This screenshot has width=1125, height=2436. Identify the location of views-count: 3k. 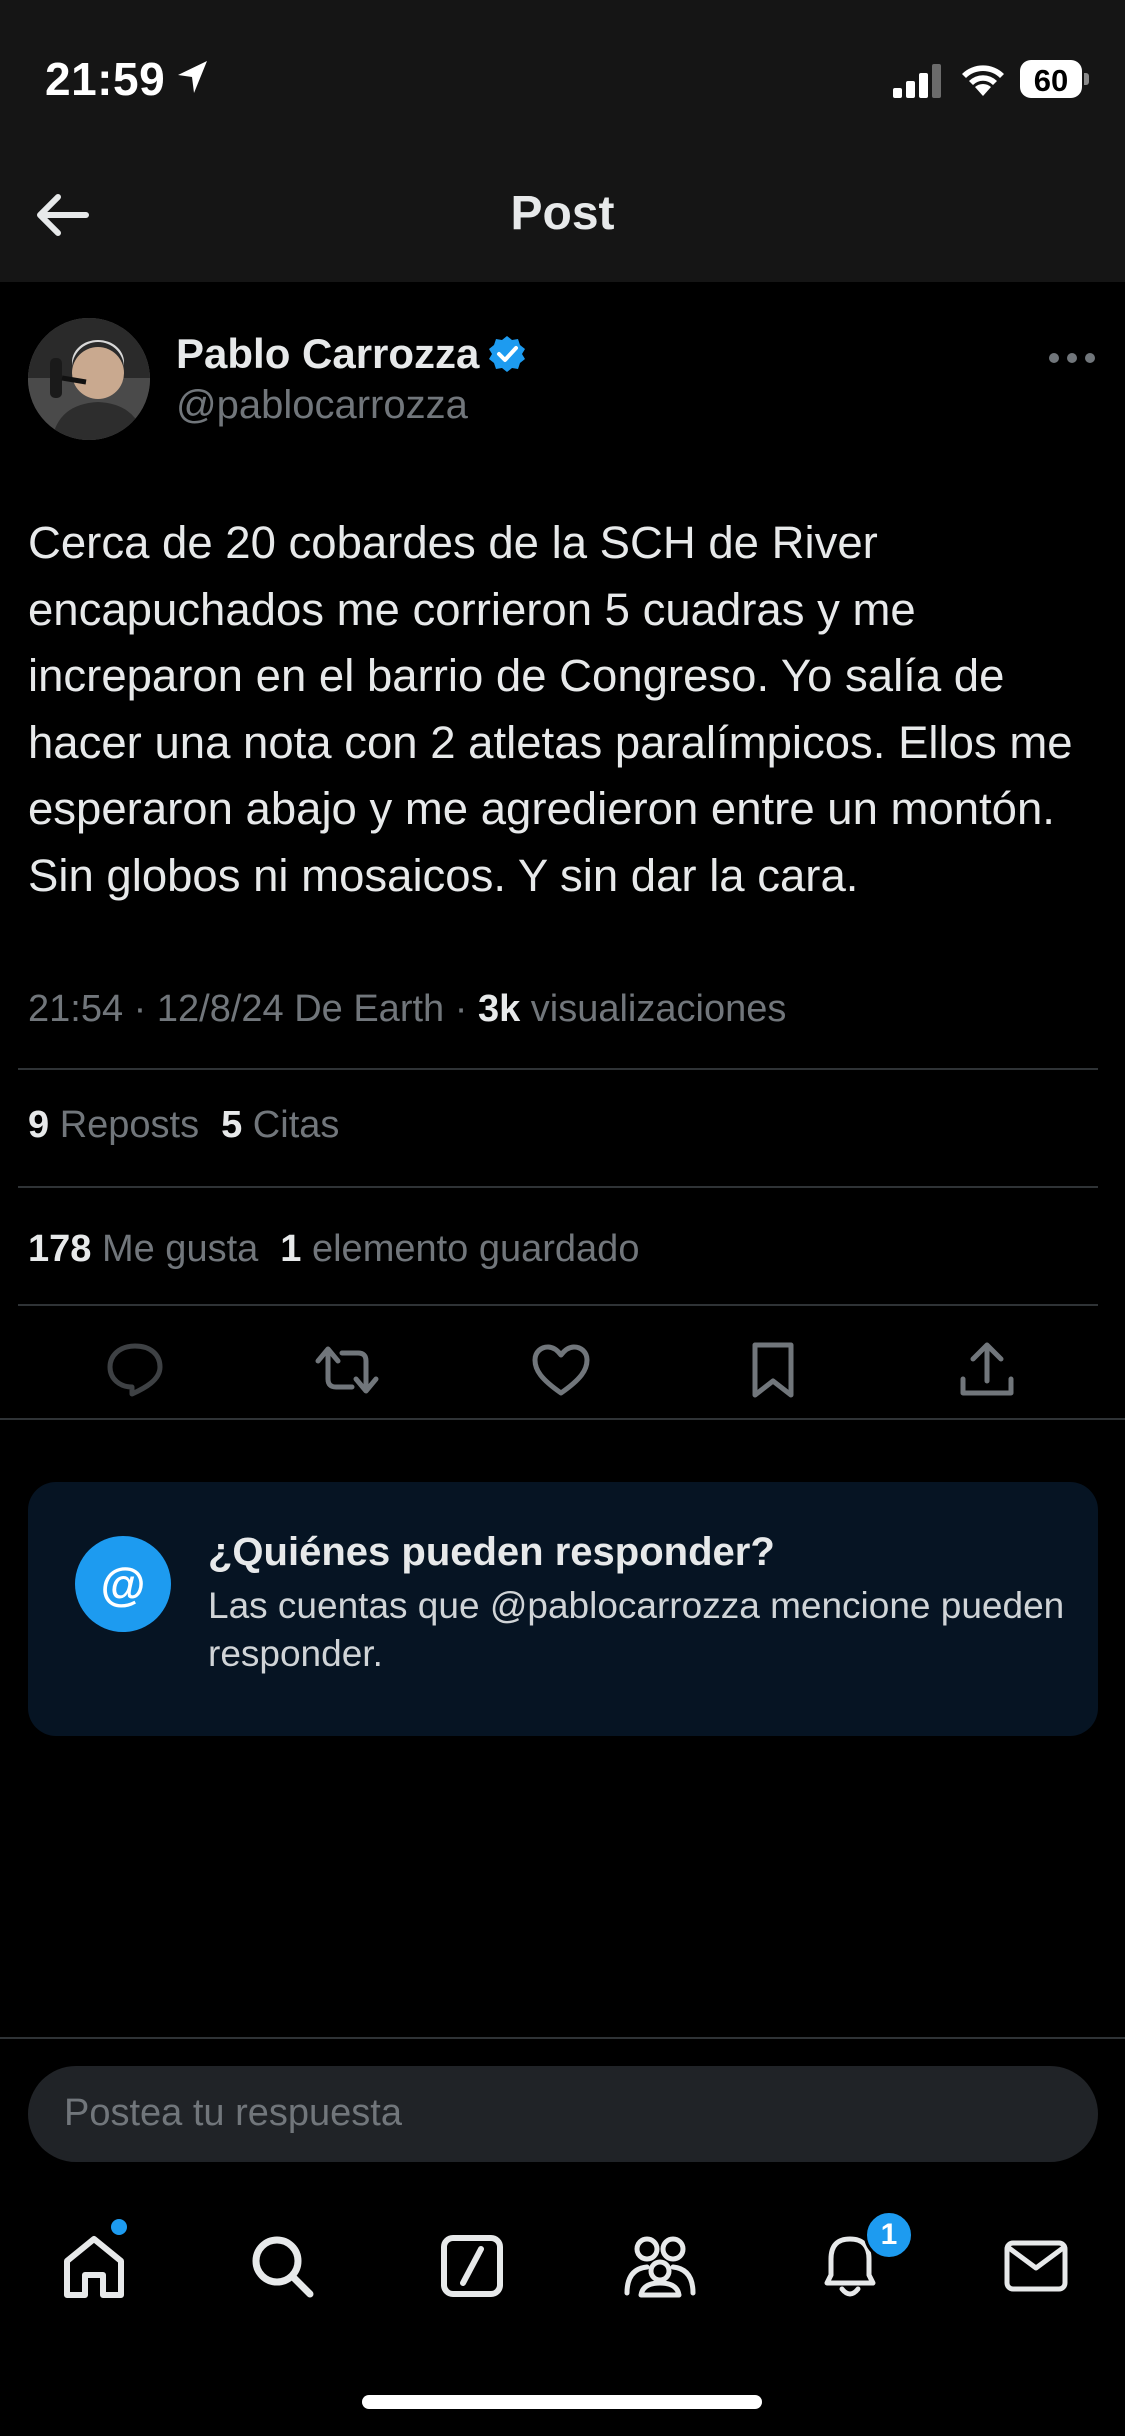
(499, 1009).